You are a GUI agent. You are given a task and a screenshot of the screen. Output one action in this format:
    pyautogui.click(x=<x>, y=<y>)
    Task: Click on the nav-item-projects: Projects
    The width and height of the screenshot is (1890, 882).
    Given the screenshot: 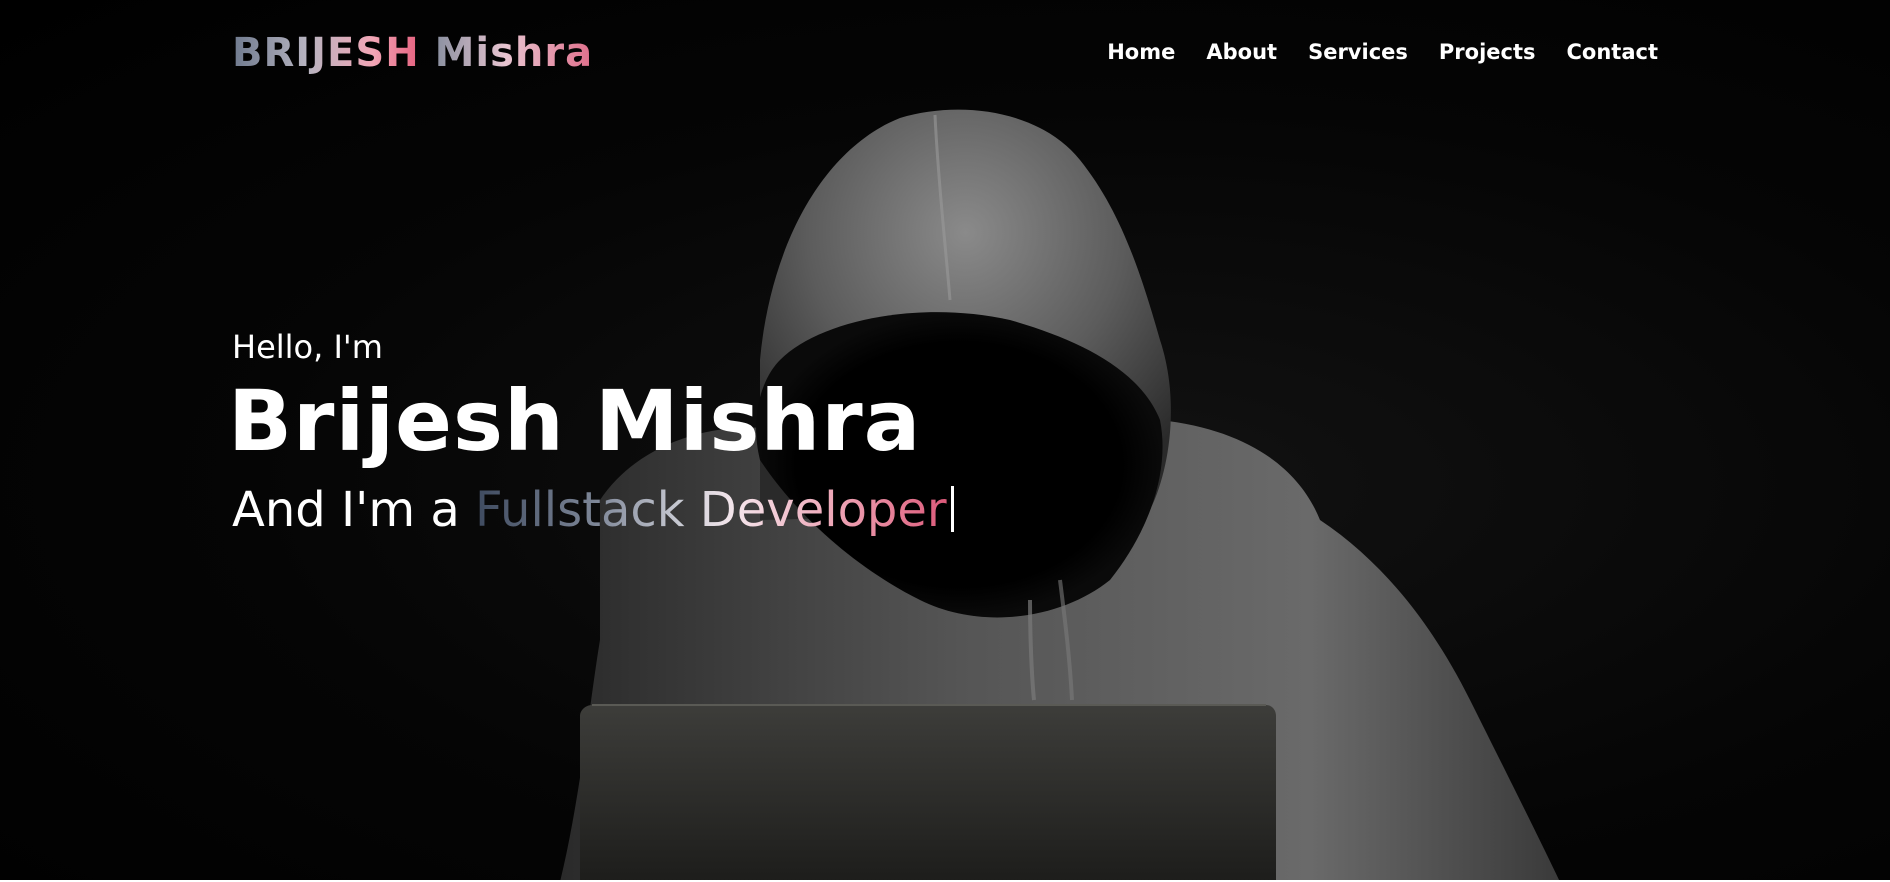 What is the action you would take?
    pyautogui.click(x=1487, y=52)
    